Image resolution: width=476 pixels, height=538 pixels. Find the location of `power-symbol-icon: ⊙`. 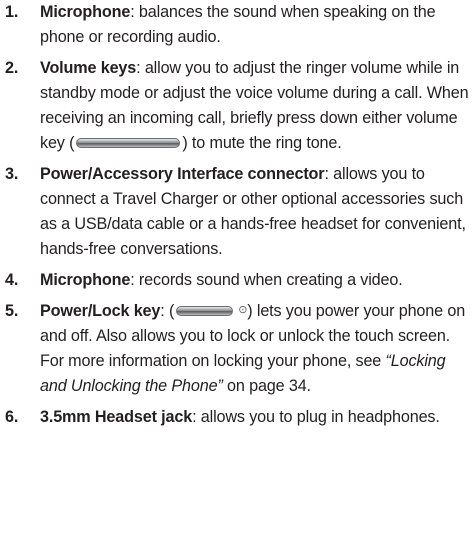

power-symbol-icon: ⊙ is located at coordinates (243, 310).